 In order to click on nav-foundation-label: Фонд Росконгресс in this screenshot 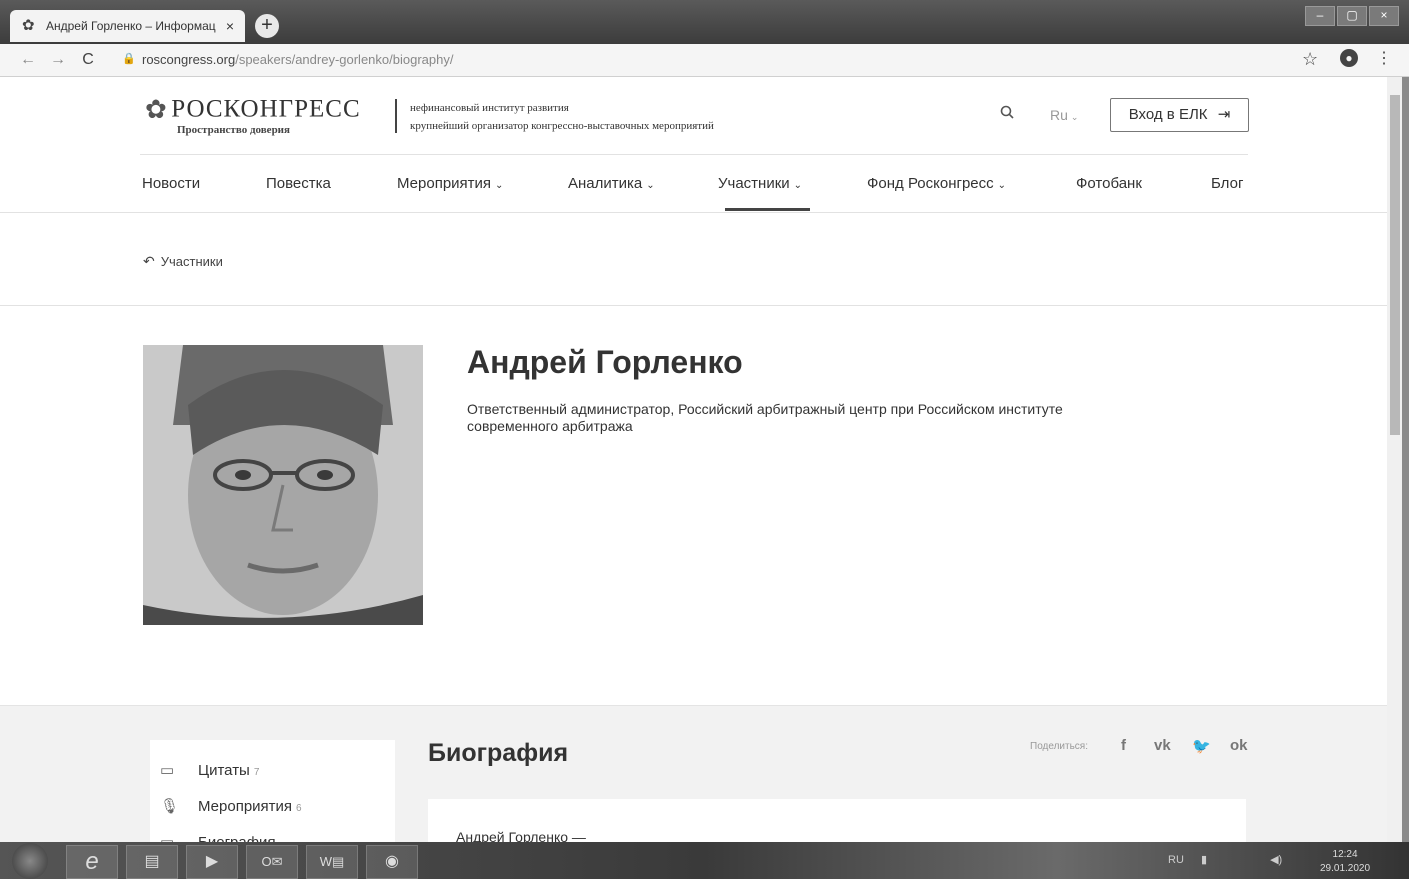, I will do `click(930, 183)`.